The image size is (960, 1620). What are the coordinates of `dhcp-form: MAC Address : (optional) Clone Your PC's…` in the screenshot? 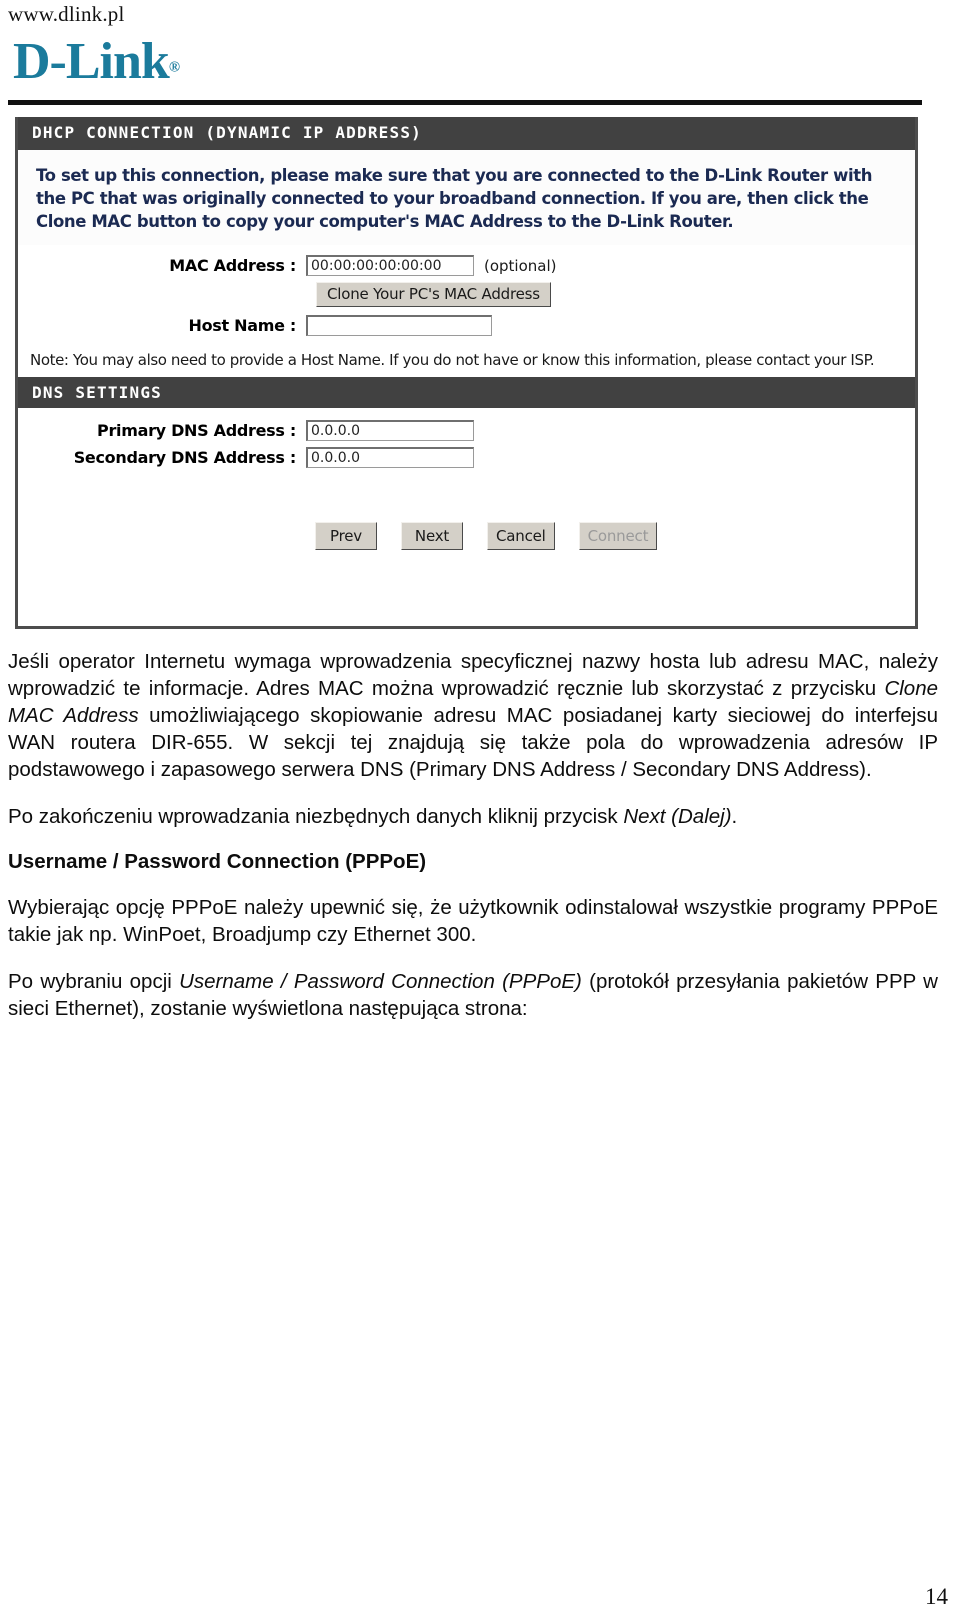 It's located at (466, 290).